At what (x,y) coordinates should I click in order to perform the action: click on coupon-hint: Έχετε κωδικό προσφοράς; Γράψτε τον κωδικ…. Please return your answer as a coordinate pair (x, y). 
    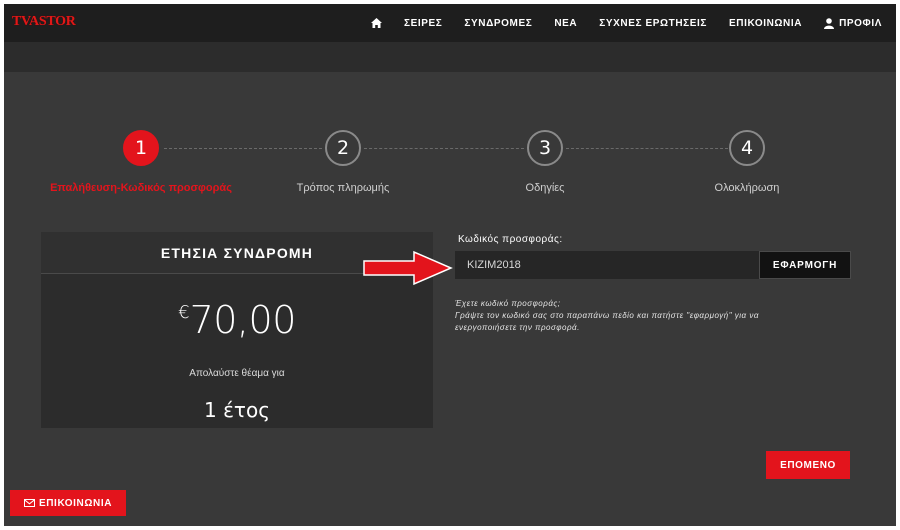
    Looking at the image, I should click on (635, 316).